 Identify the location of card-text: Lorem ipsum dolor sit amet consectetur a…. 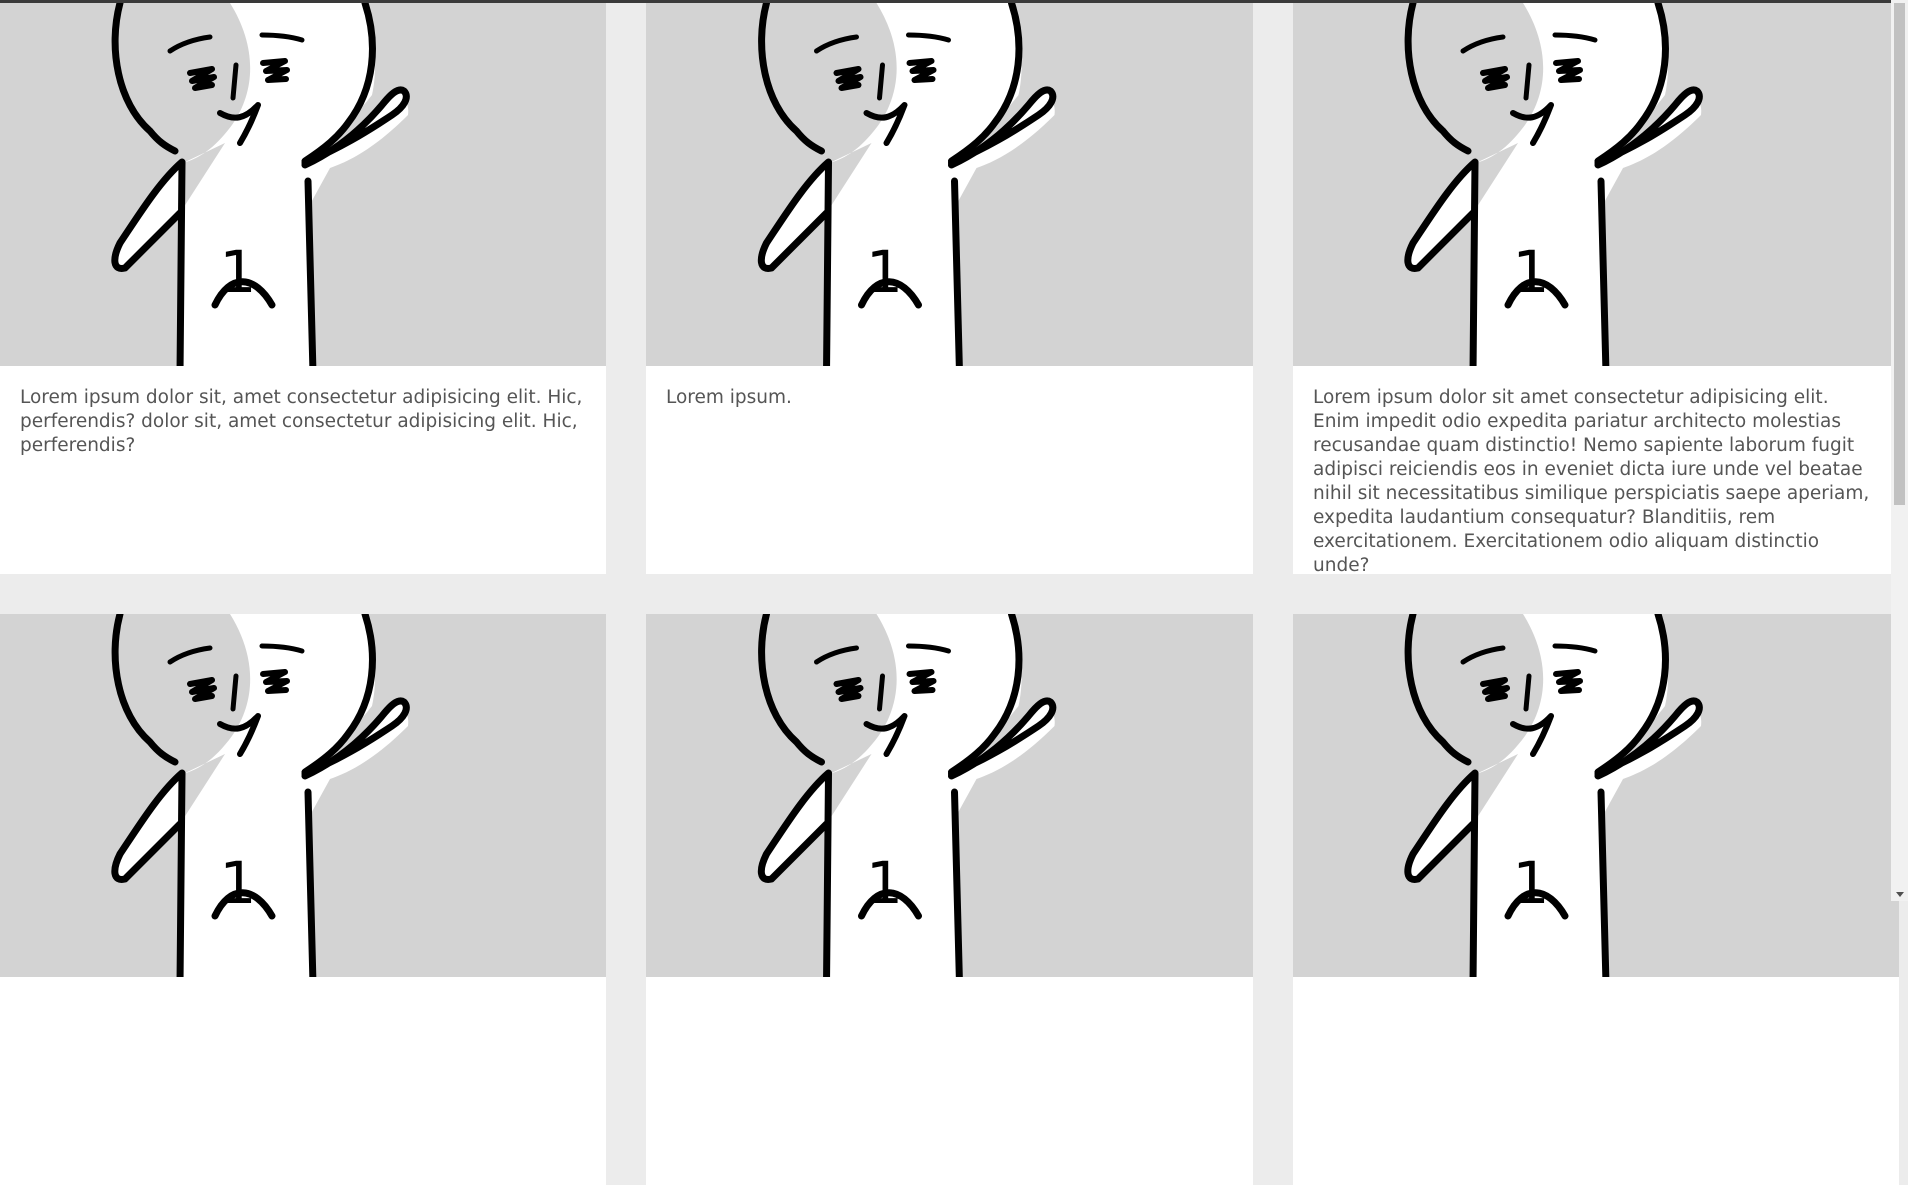
(1591, 480).